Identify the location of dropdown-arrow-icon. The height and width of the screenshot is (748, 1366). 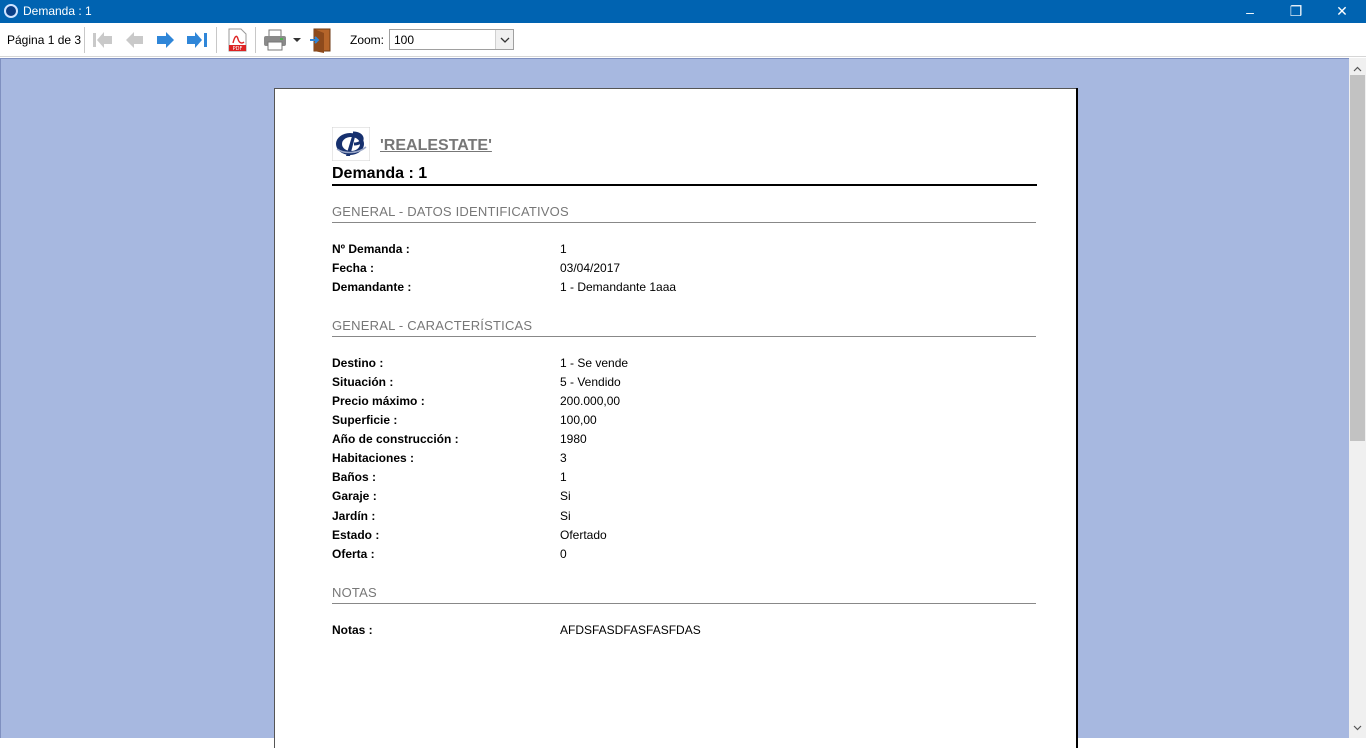
(297, 40).